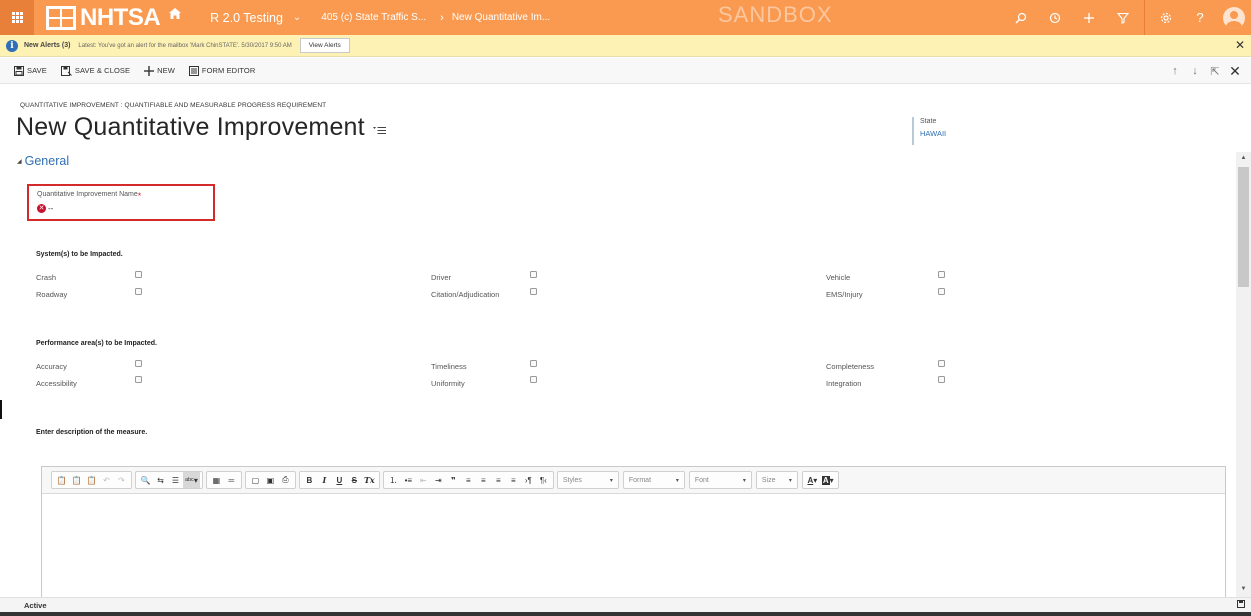 The image size is (1251, 616). What do you see at coordinates (138, 363) in the screenshot?
I see `accuracy-checkbox` at bounding box center [138, 363].